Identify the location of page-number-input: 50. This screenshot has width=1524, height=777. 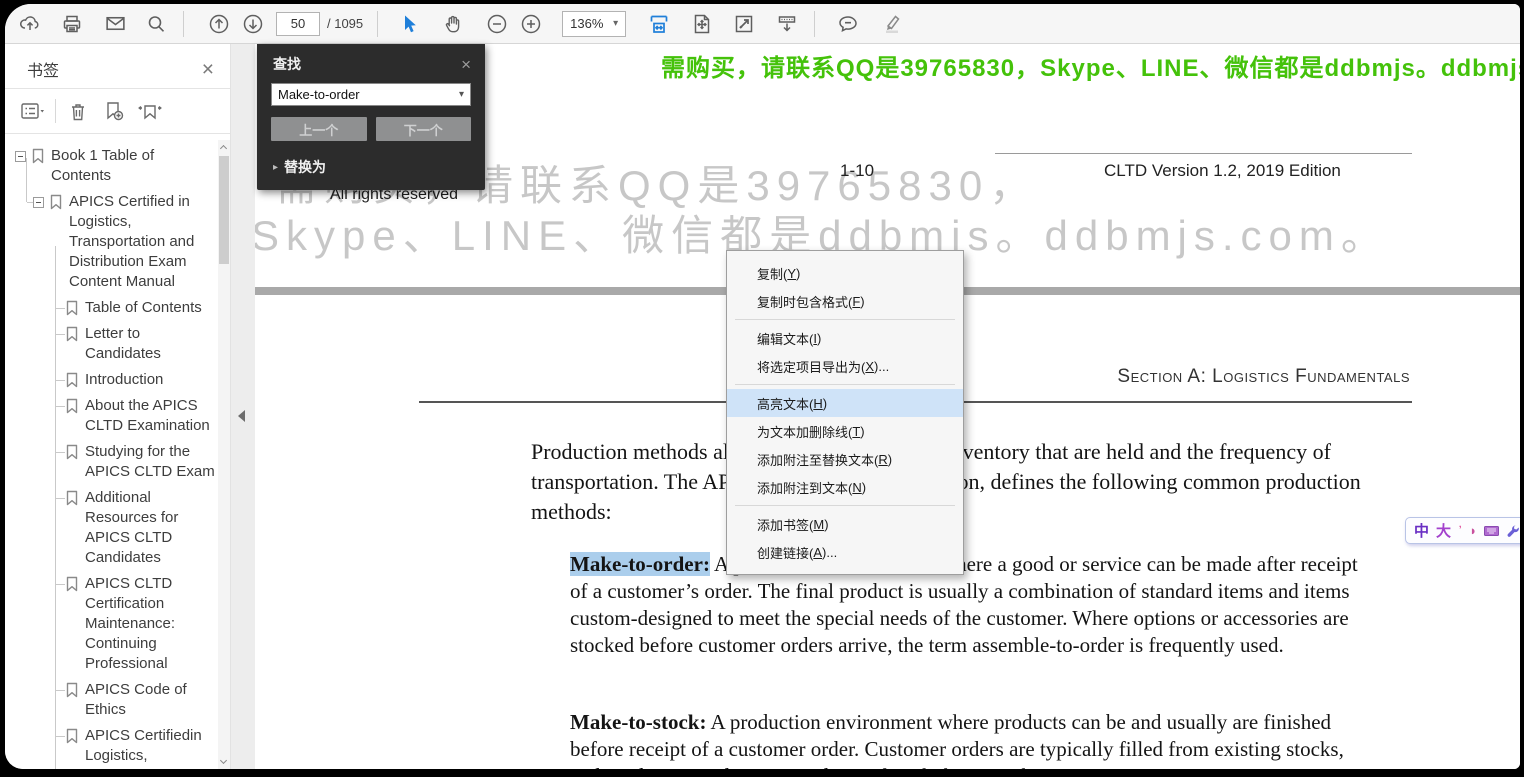
(298, 23).